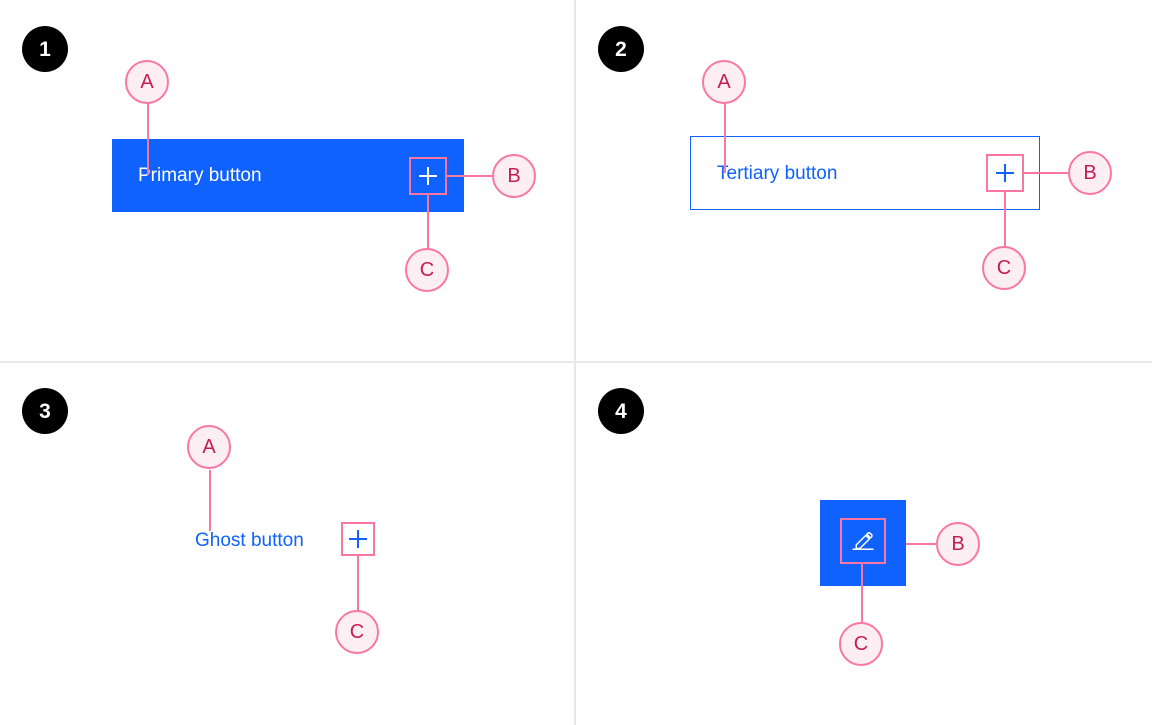 The image size is (1152, 725). I want to click on annotation-c-1: C, so click(427, 270).